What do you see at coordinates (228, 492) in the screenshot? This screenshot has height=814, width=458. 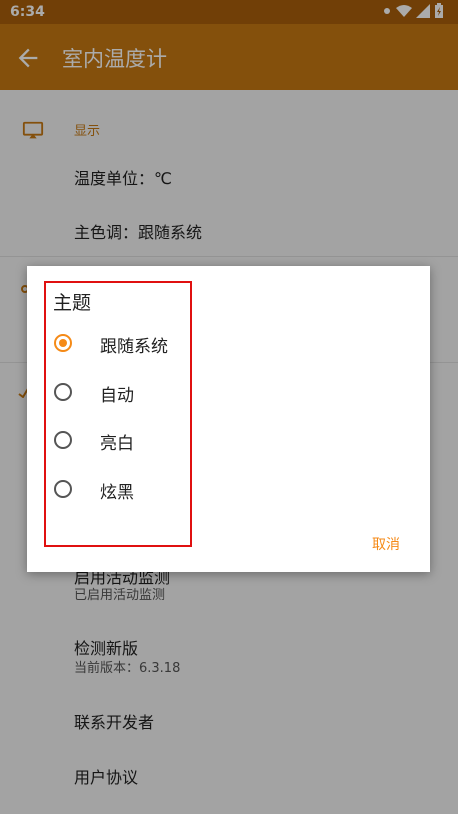 I see `theme-option-dark: 炫黑` at bounding box center [228, 492].